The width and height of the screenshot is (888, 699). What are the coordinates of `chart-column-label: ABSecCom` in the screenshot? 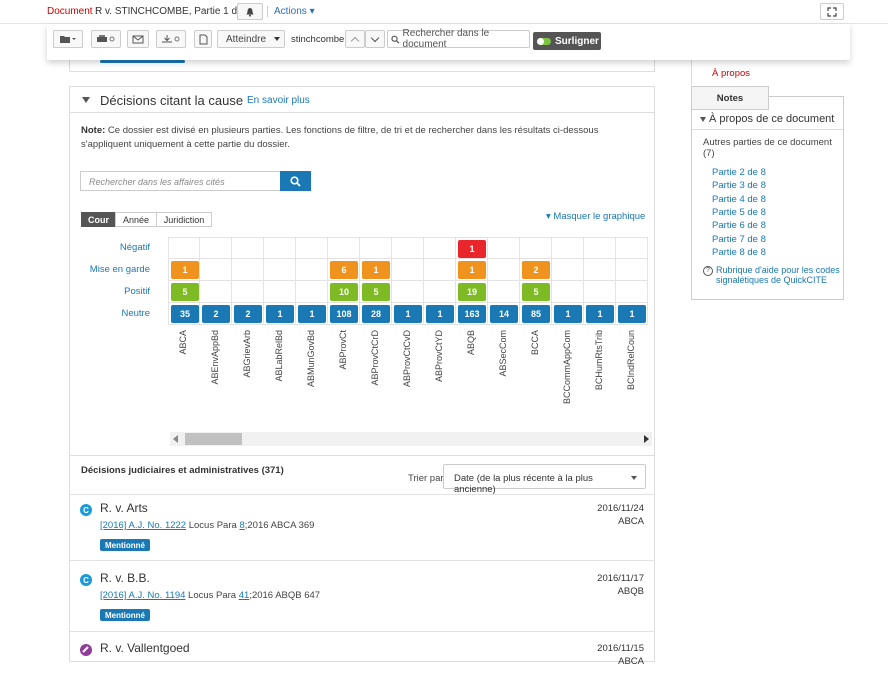 It's located at (504, 375).